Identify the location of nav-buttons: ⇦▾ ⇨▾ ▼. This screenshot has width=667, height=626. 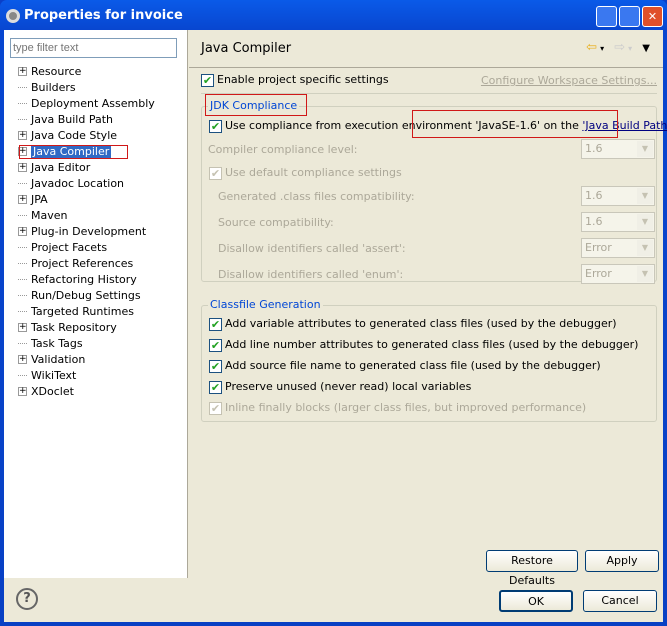
(619, 47).